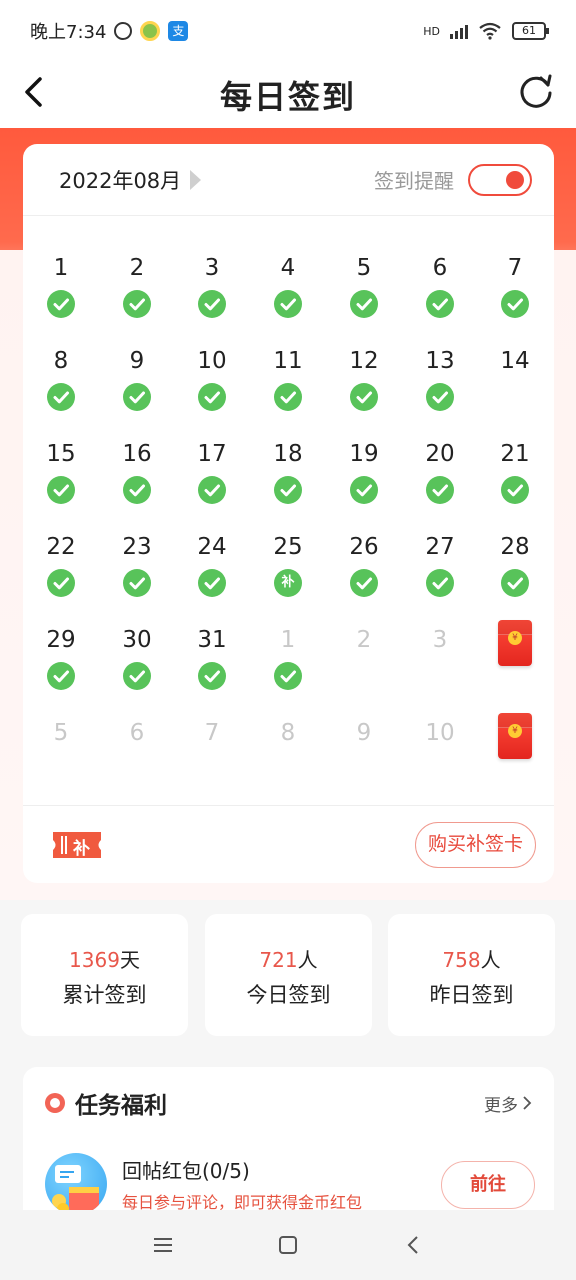  What do you see at coordinates (475, 844) in the screenshot?
I see `buy-makeup-card-button: 购买补签卡` at bounding box center [475, 844].